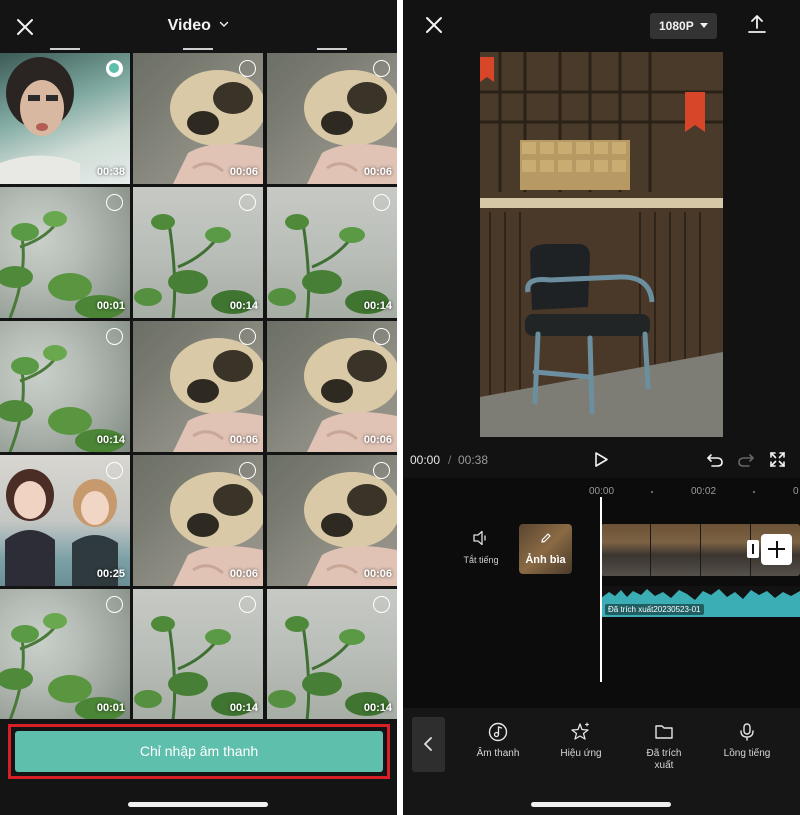 Image resolution: width=800 pixels, height=815 pixels. Describe the element at coordinates (581, 741) in the screenshot. I see `tool-effects: Hiệu ứng` at that location.